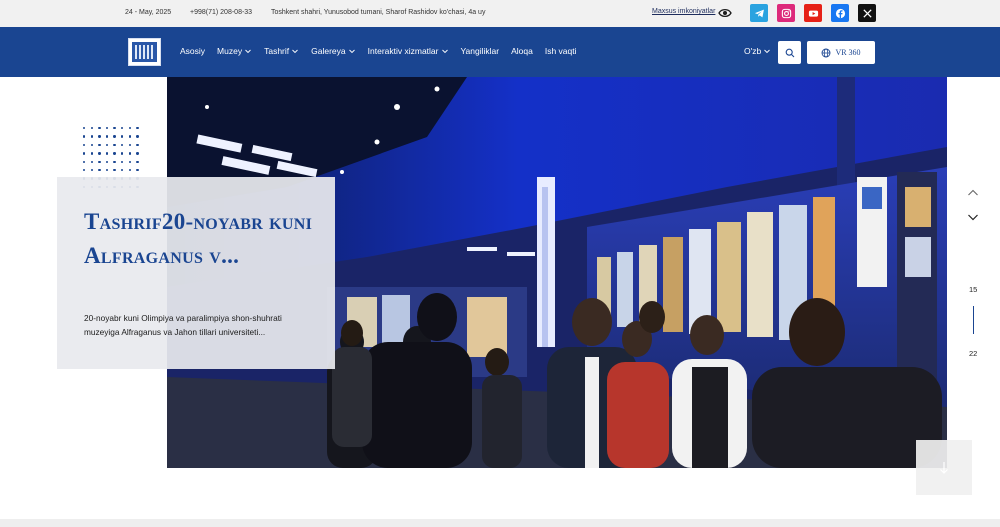 This screenshot has height=527, width=1000. I want to click on nav-item-tashrif: Tashrif, so click(281, 51).